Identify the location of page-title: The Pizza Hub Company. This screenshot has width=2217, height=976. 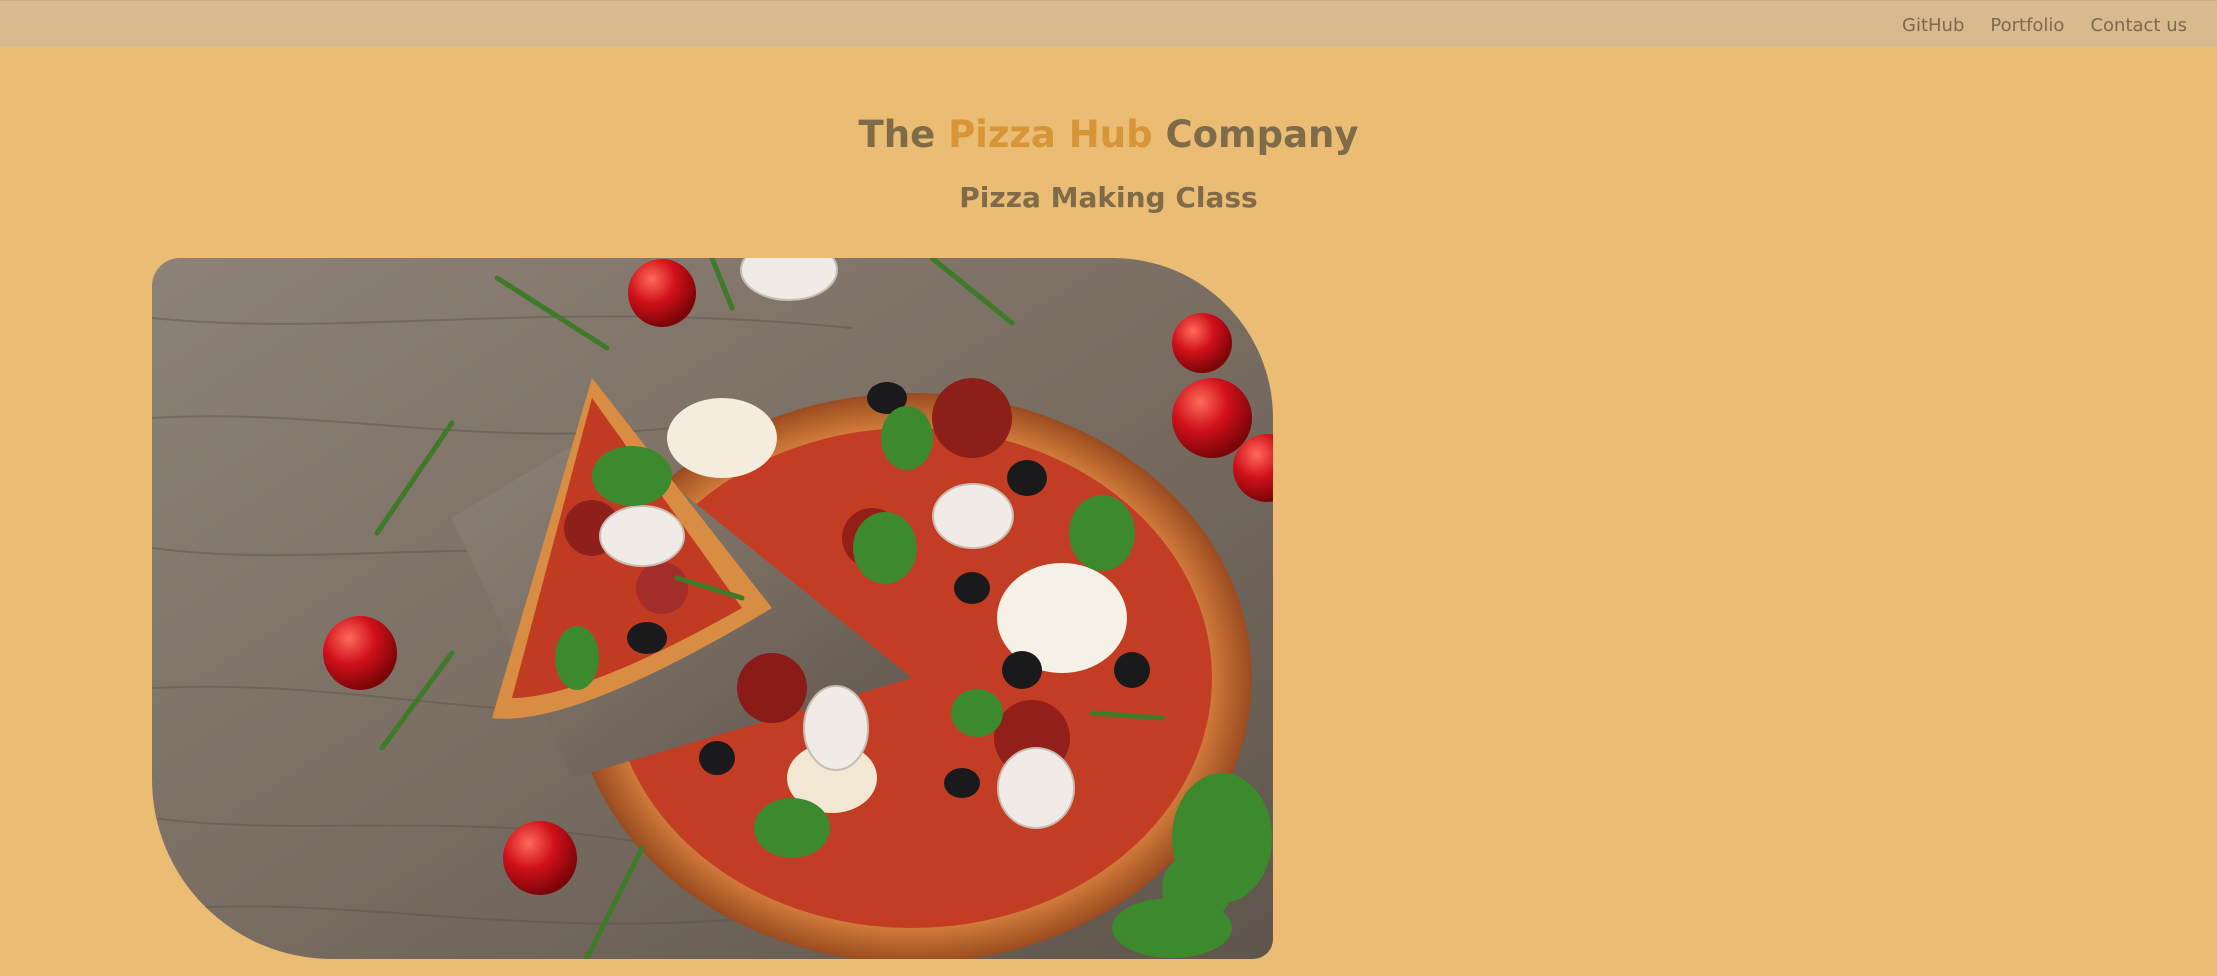
(1108, 135).